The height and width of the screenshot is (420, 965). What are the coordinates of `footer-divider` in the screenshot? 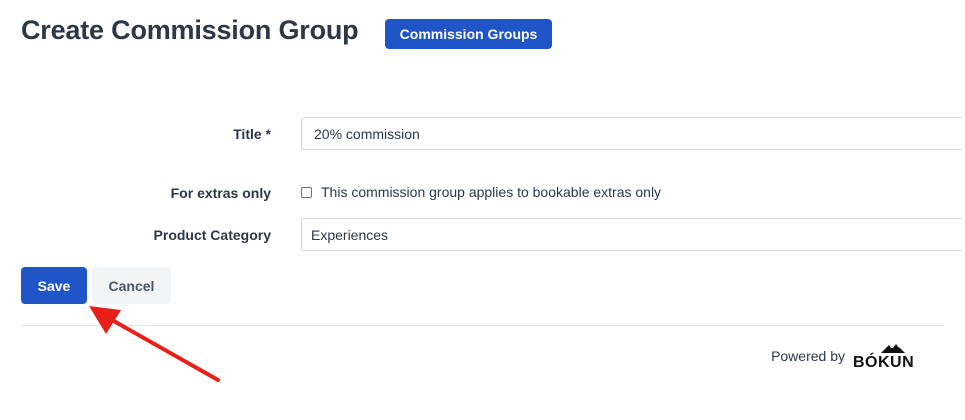 It's located at (482, 325).